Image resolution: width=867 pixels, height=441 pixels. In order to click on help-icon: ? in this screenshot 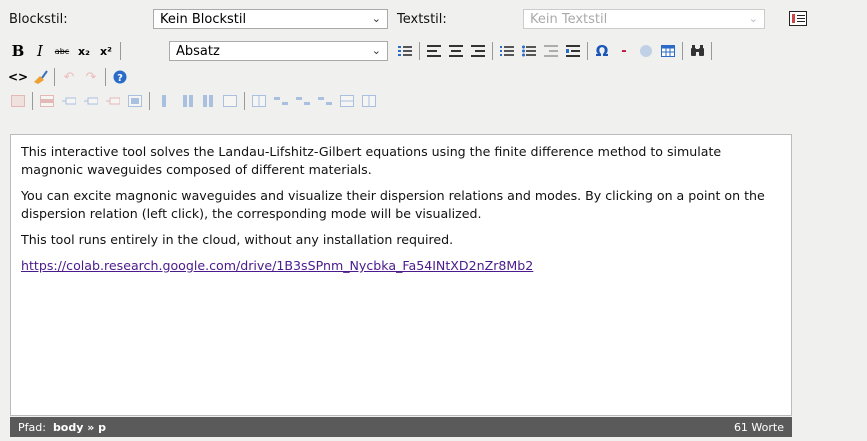, I will do `click(120, 77)`.